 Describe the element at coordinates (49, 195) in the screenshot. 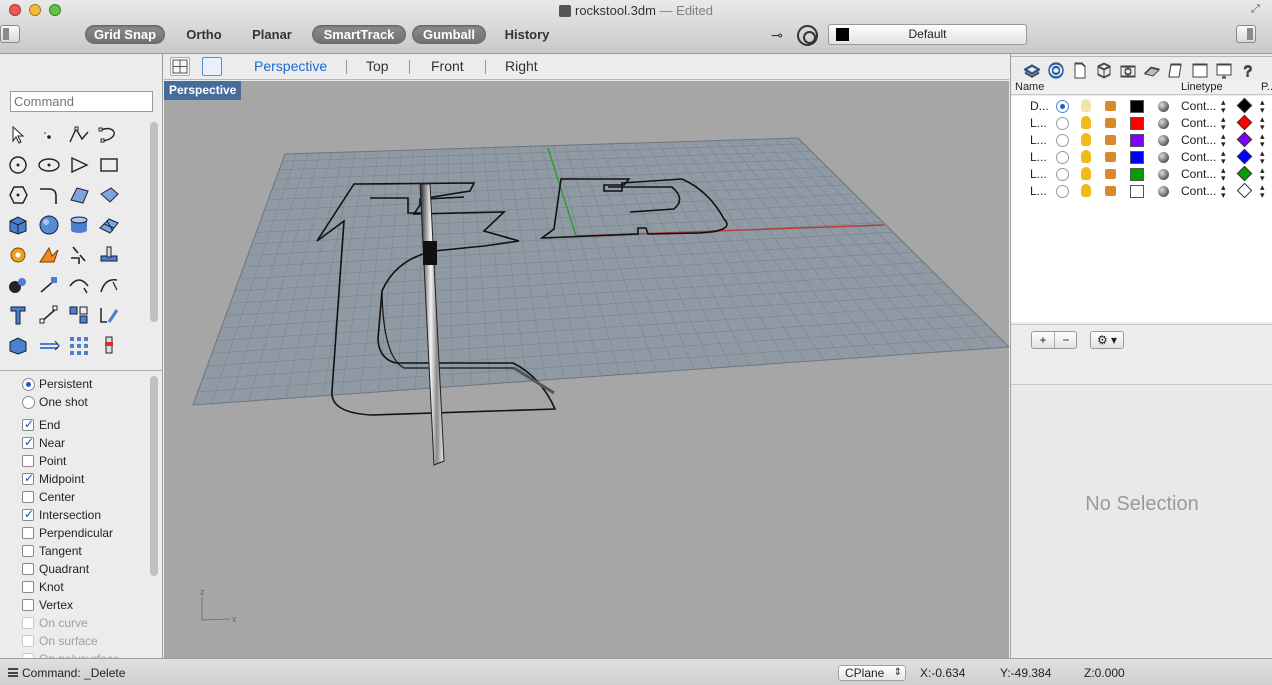

I see `fillet-icon` at that location.